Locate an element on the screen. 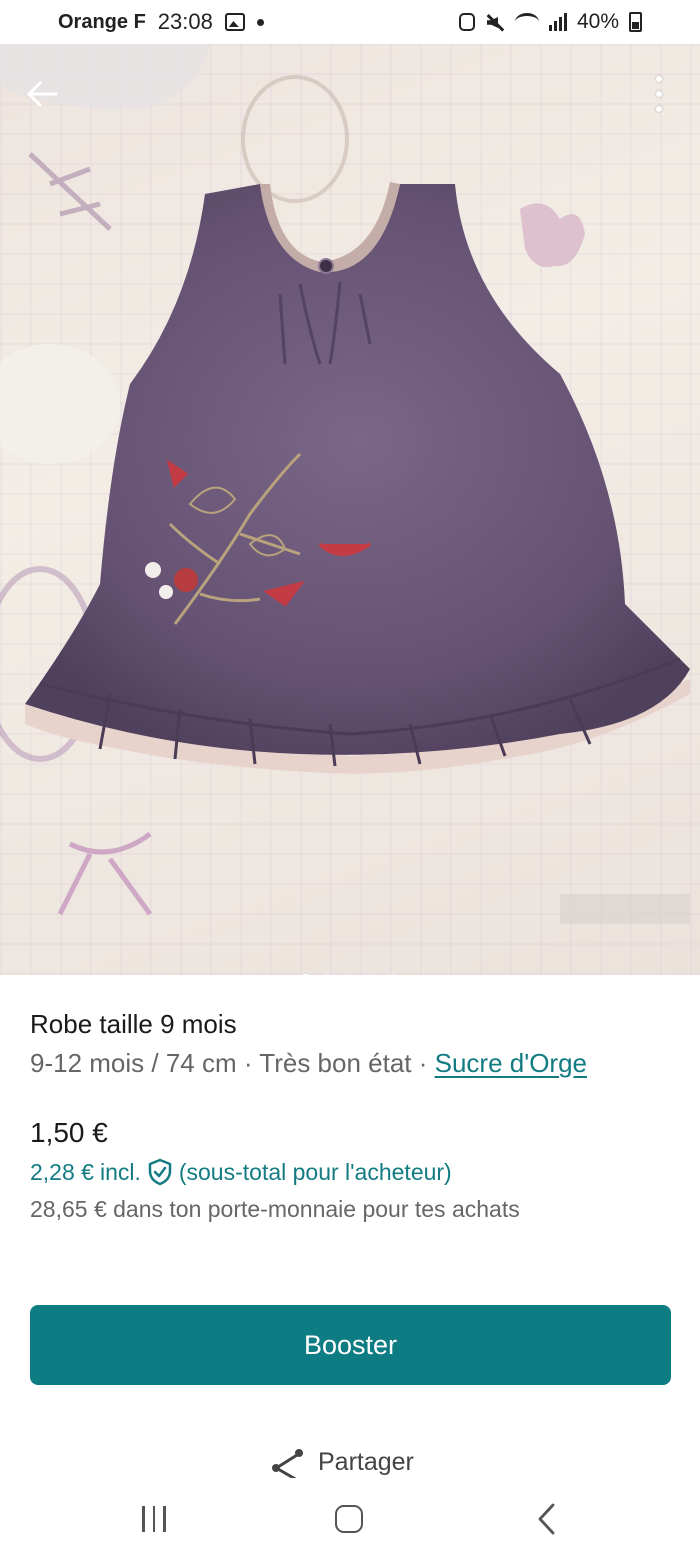  item-condition: Très bon état is located at coordinates (335, 1063).